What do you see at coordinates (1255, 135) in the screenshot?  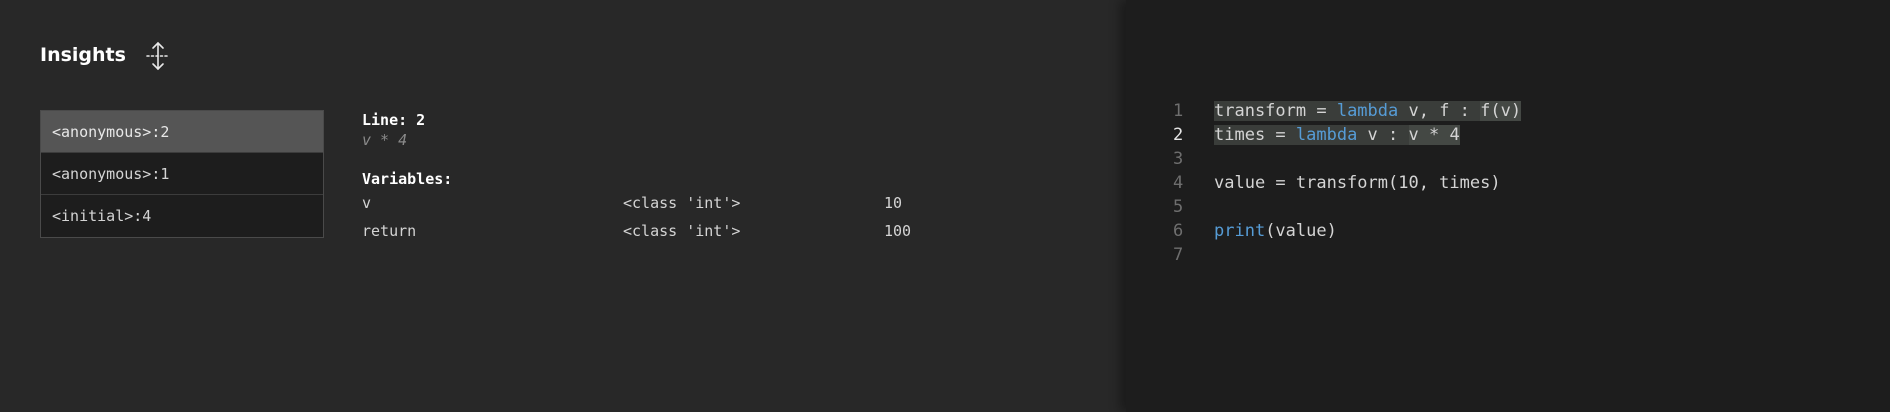 I see `code-token: times =` at bounding box center [1255, 135].